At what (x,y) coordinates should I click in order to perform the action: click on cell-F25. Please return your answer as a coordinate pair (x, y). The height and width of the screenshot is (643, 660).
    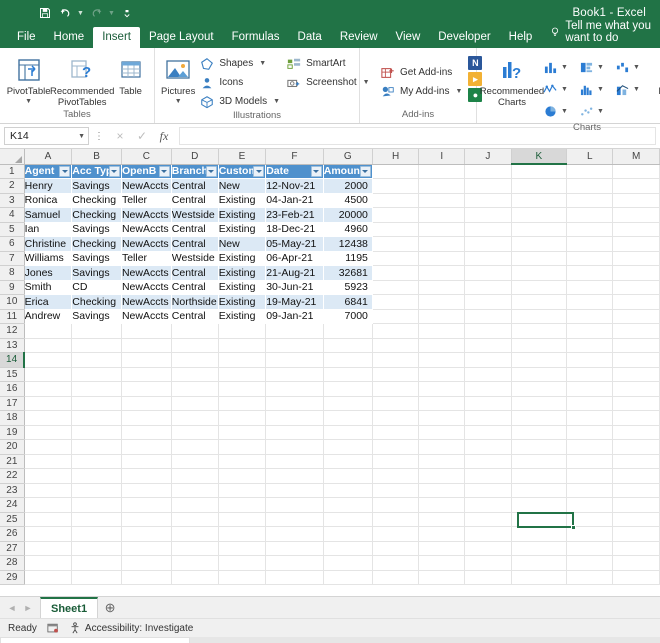
    Looking at the image, I should click on (294, 519).